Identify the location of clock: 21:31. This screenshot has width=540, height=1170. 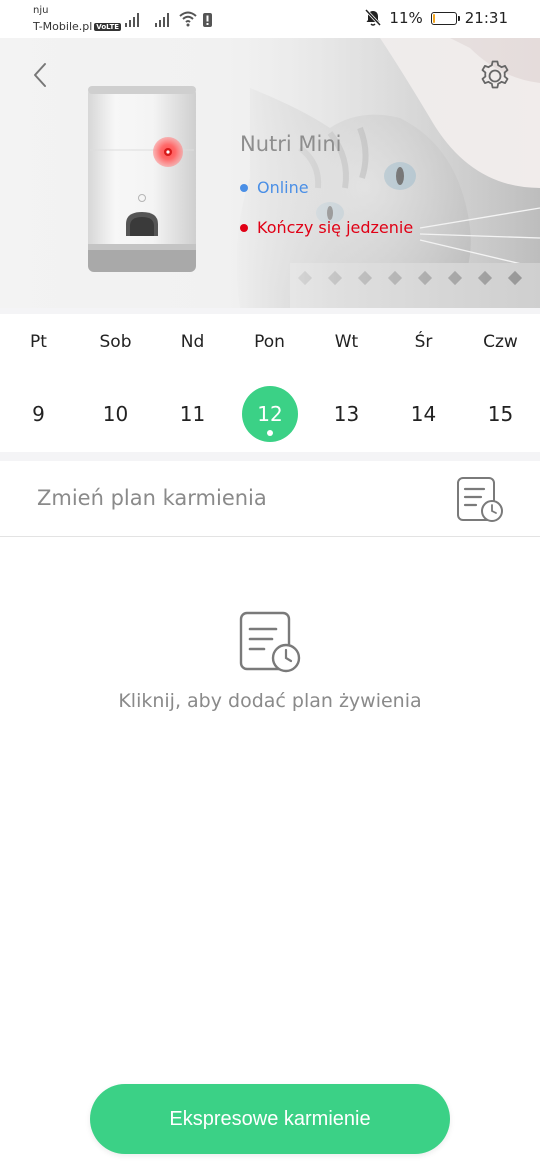
(486, 18).